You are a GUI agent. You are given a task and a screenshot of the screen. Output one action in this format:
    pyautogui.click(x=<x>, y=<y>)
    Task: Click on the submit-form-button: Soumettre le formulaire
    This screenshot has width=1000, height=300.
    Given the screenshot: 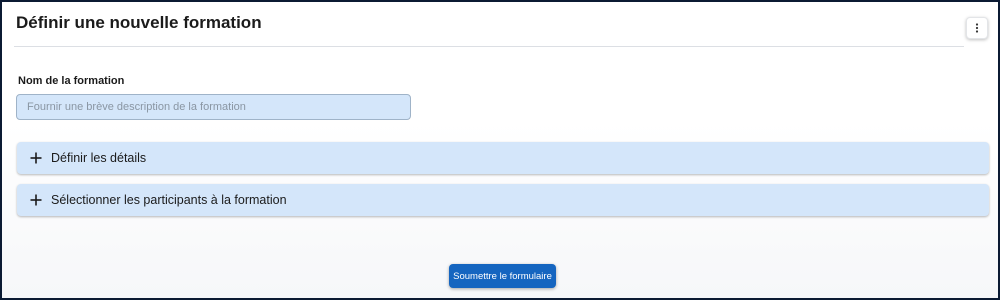 What is the action you would take?
    pyautogui.click(x=502, y=276)
    